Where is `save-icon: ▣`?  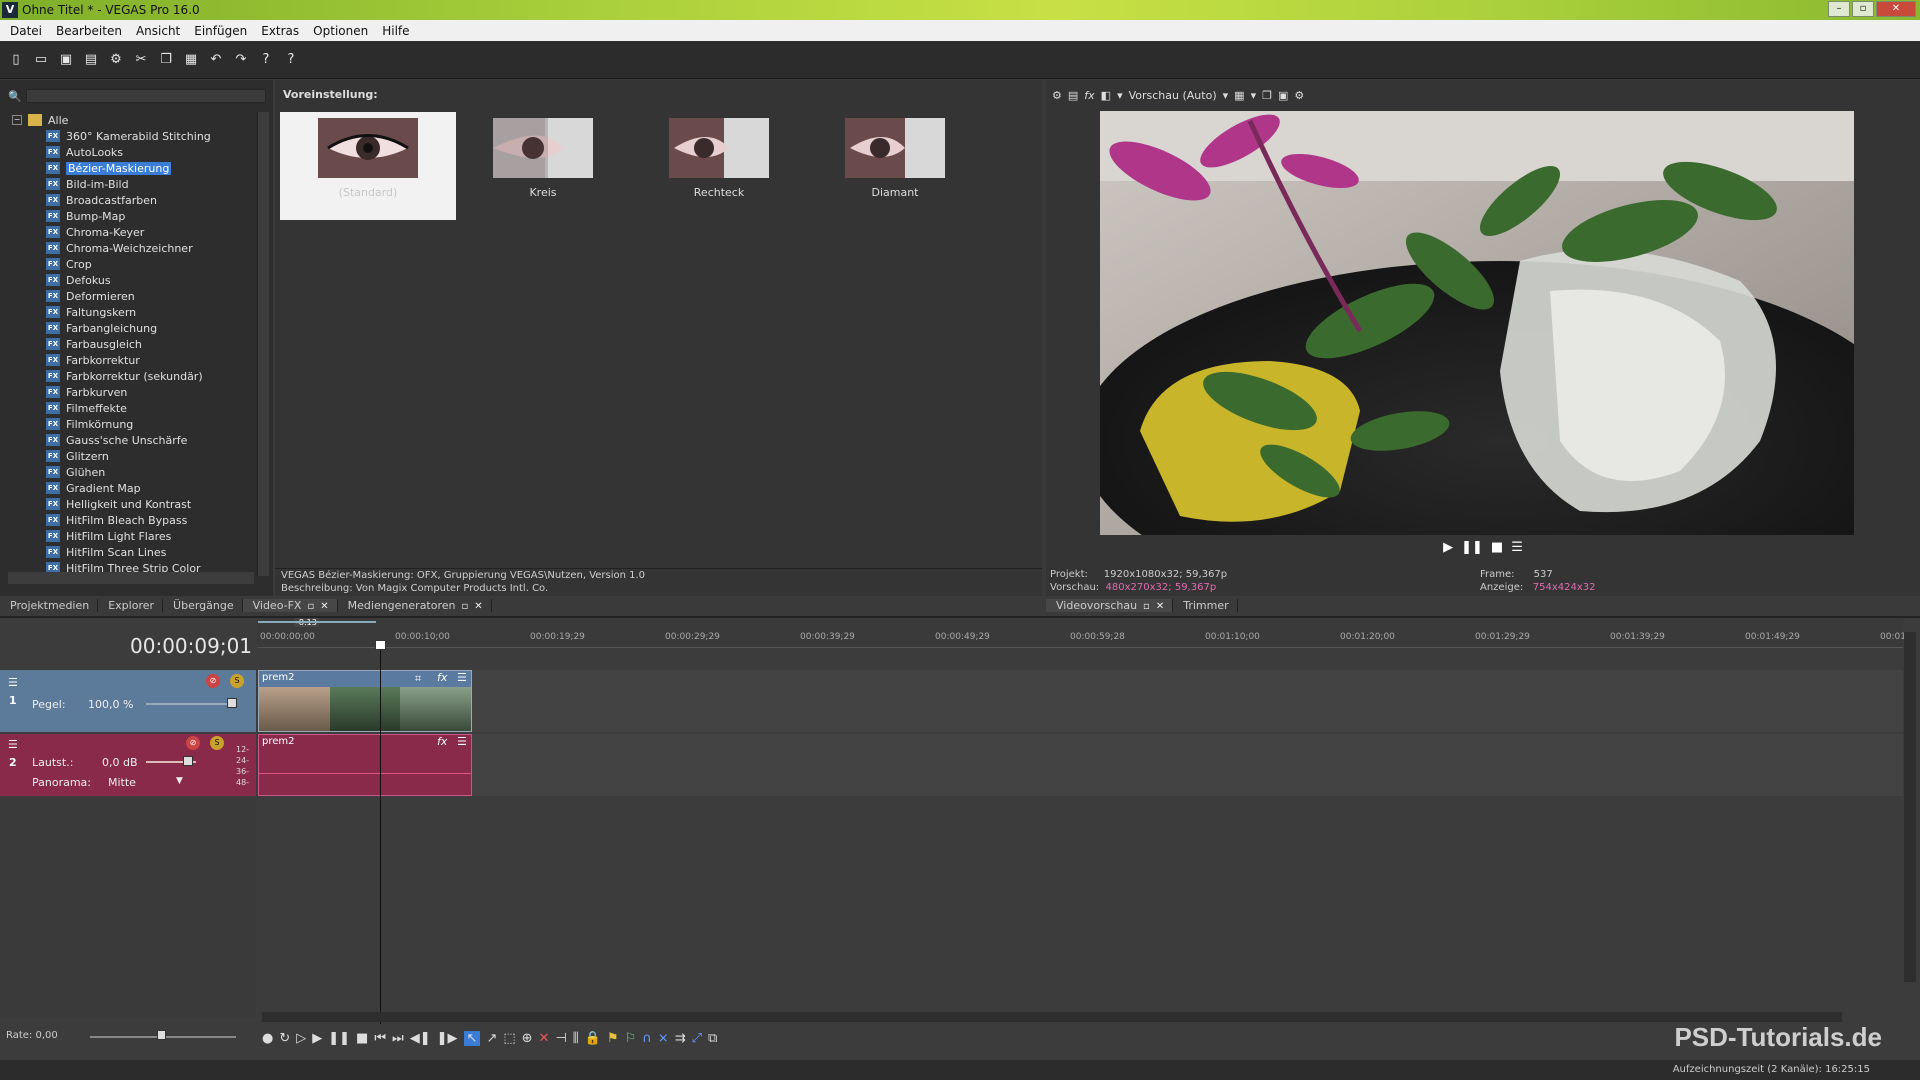 save-icon: ▣ is located at coordinates (66, 60).